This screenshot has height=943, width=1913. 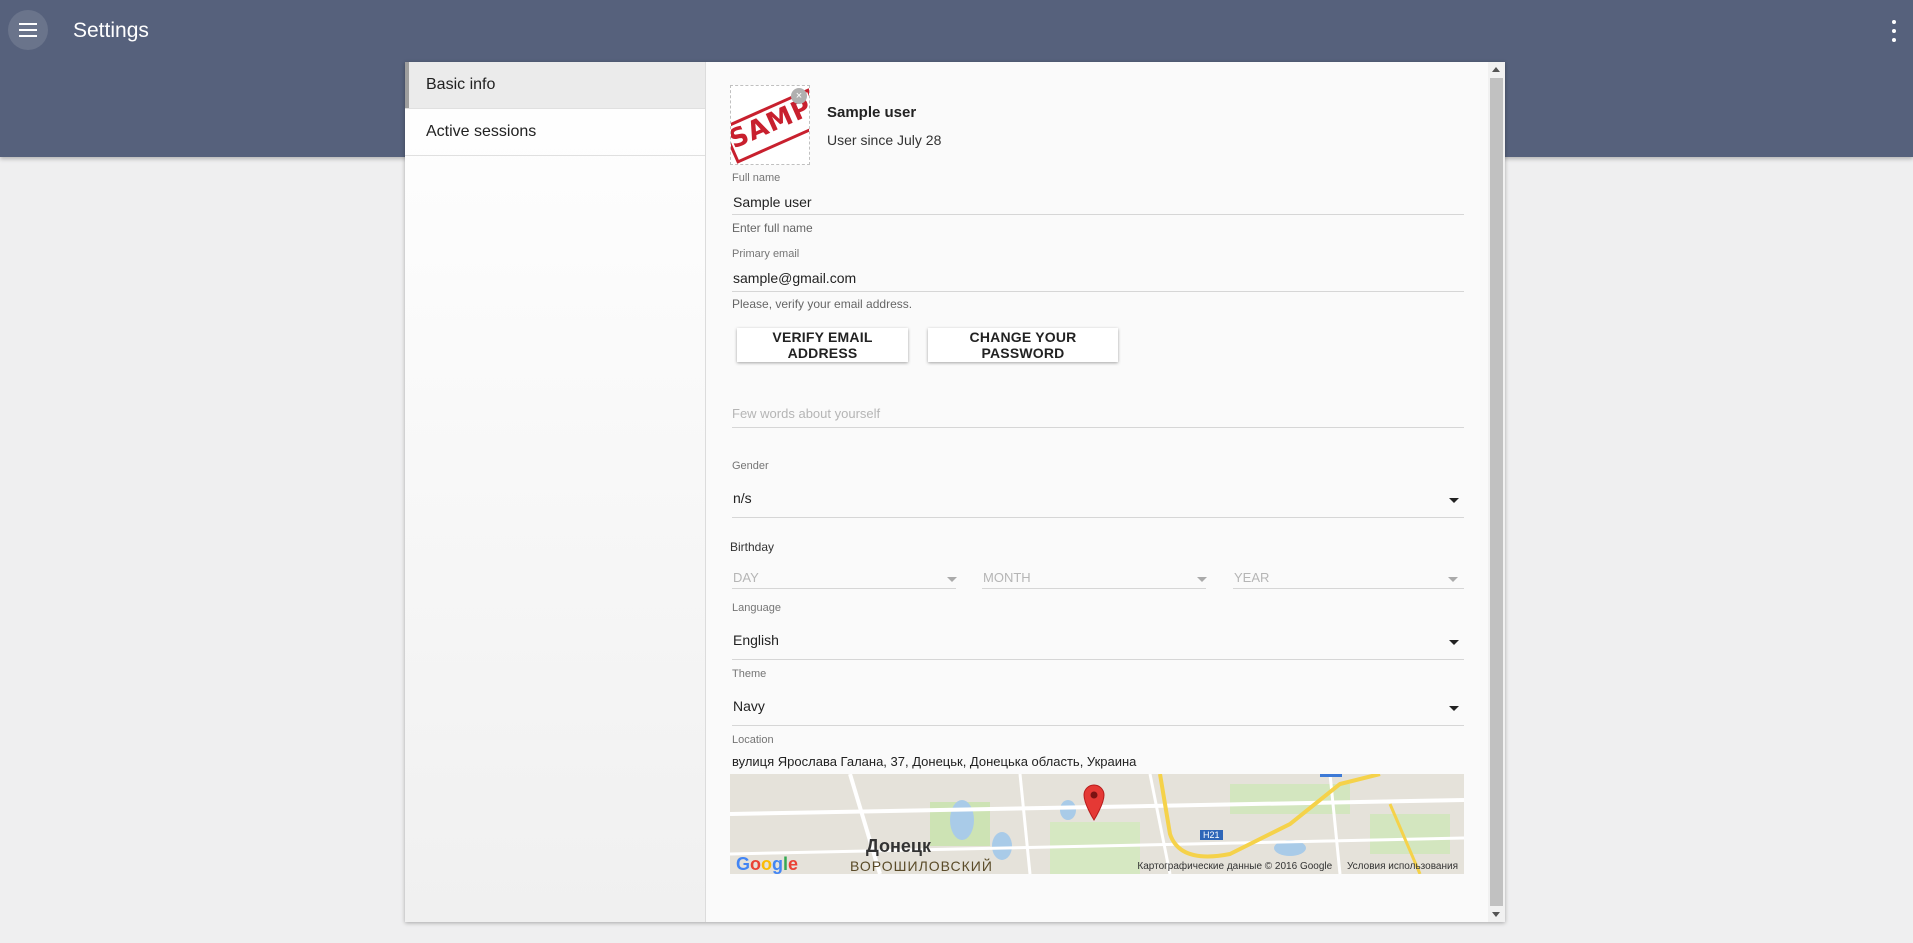 What do you see at coordinates (111, 30) in the screenshot?
I see `page-title: Settings` at bounding box center [111, 30].